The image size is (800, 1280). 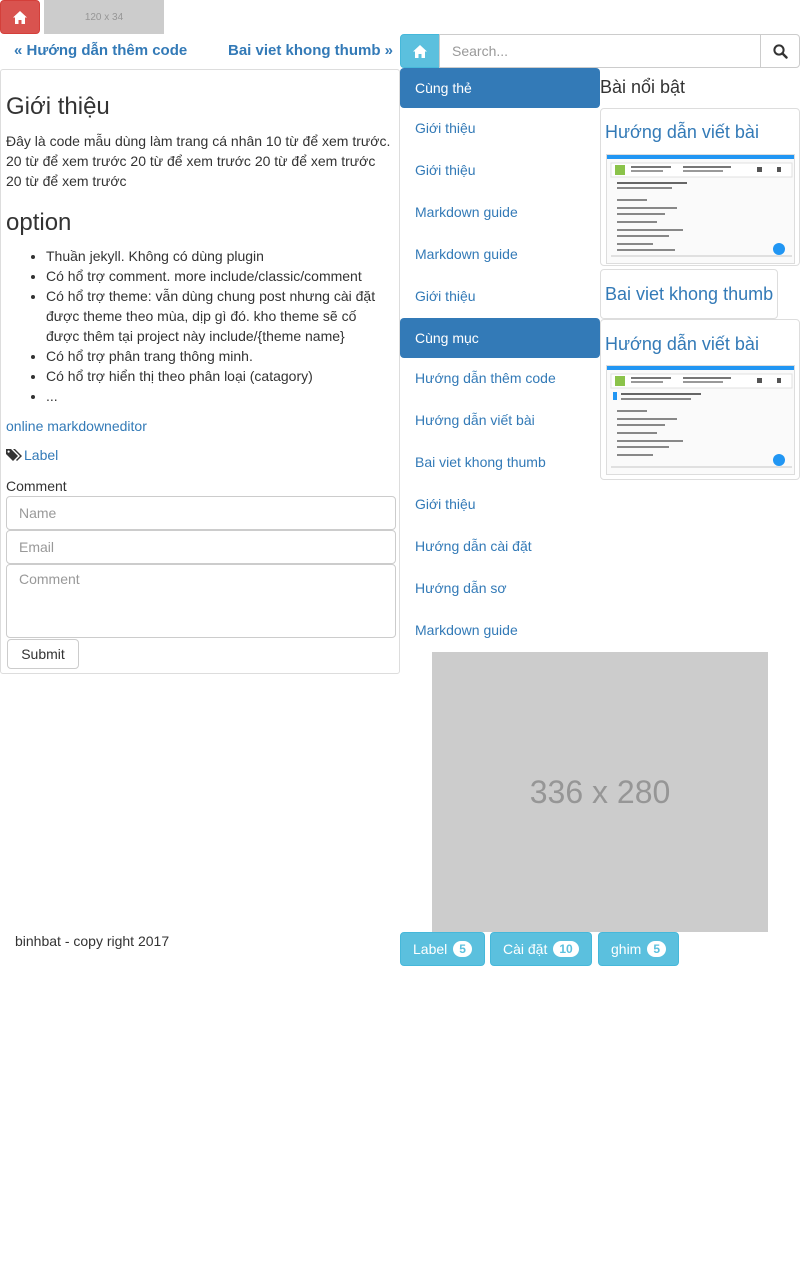 What do you see at coordinates (76, 426) in the screenshot?
I see `markdown-editor-link: online markdowneditor` at bounding box center [76, 426].